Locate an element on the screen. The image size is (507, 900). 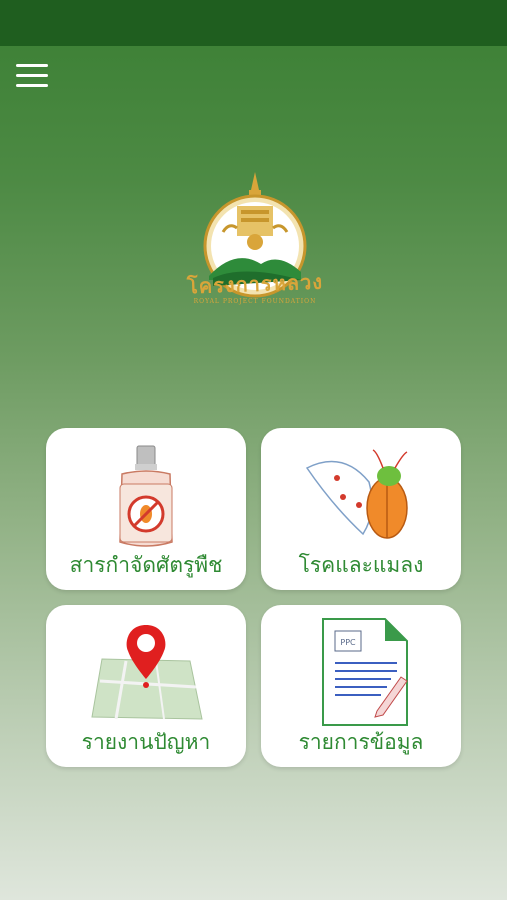
ppc-document-icon: PPC is located at coordinates (365, 672).